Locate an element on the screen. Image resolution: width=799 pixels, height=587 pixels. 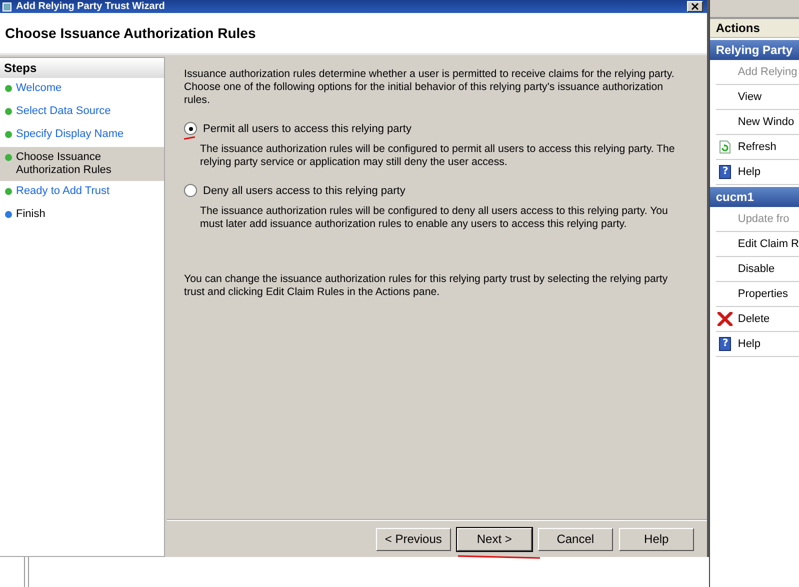
option-description: The issuance authorization rules will be configured to deny all users access to this relying party. You must later add issuance authorization rules to enable any users to access this relying party. is located at coordinates (434, 218).